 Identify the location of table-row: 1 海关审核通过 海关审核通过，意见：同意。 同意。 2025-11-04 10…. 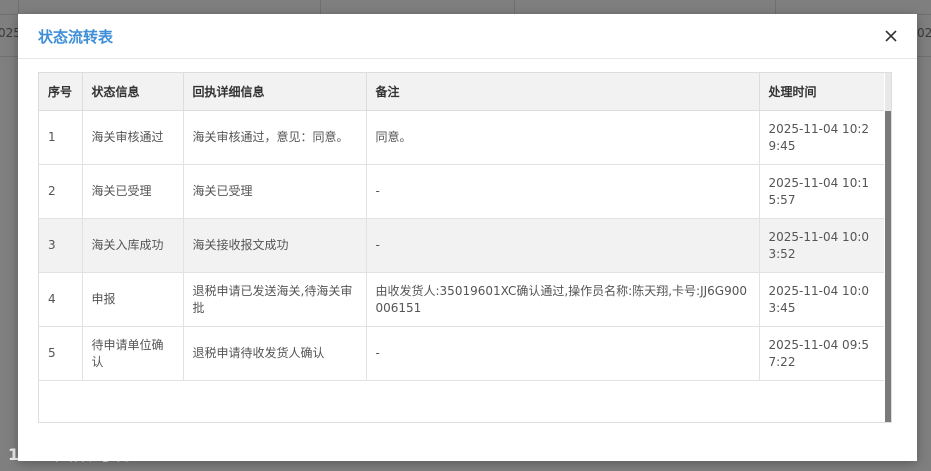
(461, 137).